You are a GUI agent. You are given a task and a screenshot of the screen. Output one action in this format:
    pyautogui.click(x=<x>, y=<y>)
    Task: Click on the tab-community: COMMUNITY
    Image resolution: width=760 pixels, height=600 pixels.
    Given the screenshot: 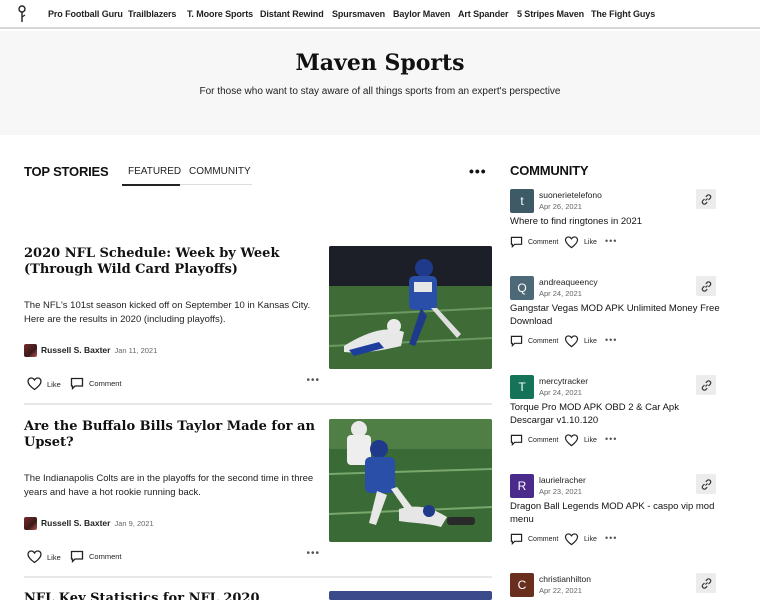 What is the action you would take?
    pyautogui.click(x=220, y=176)
    